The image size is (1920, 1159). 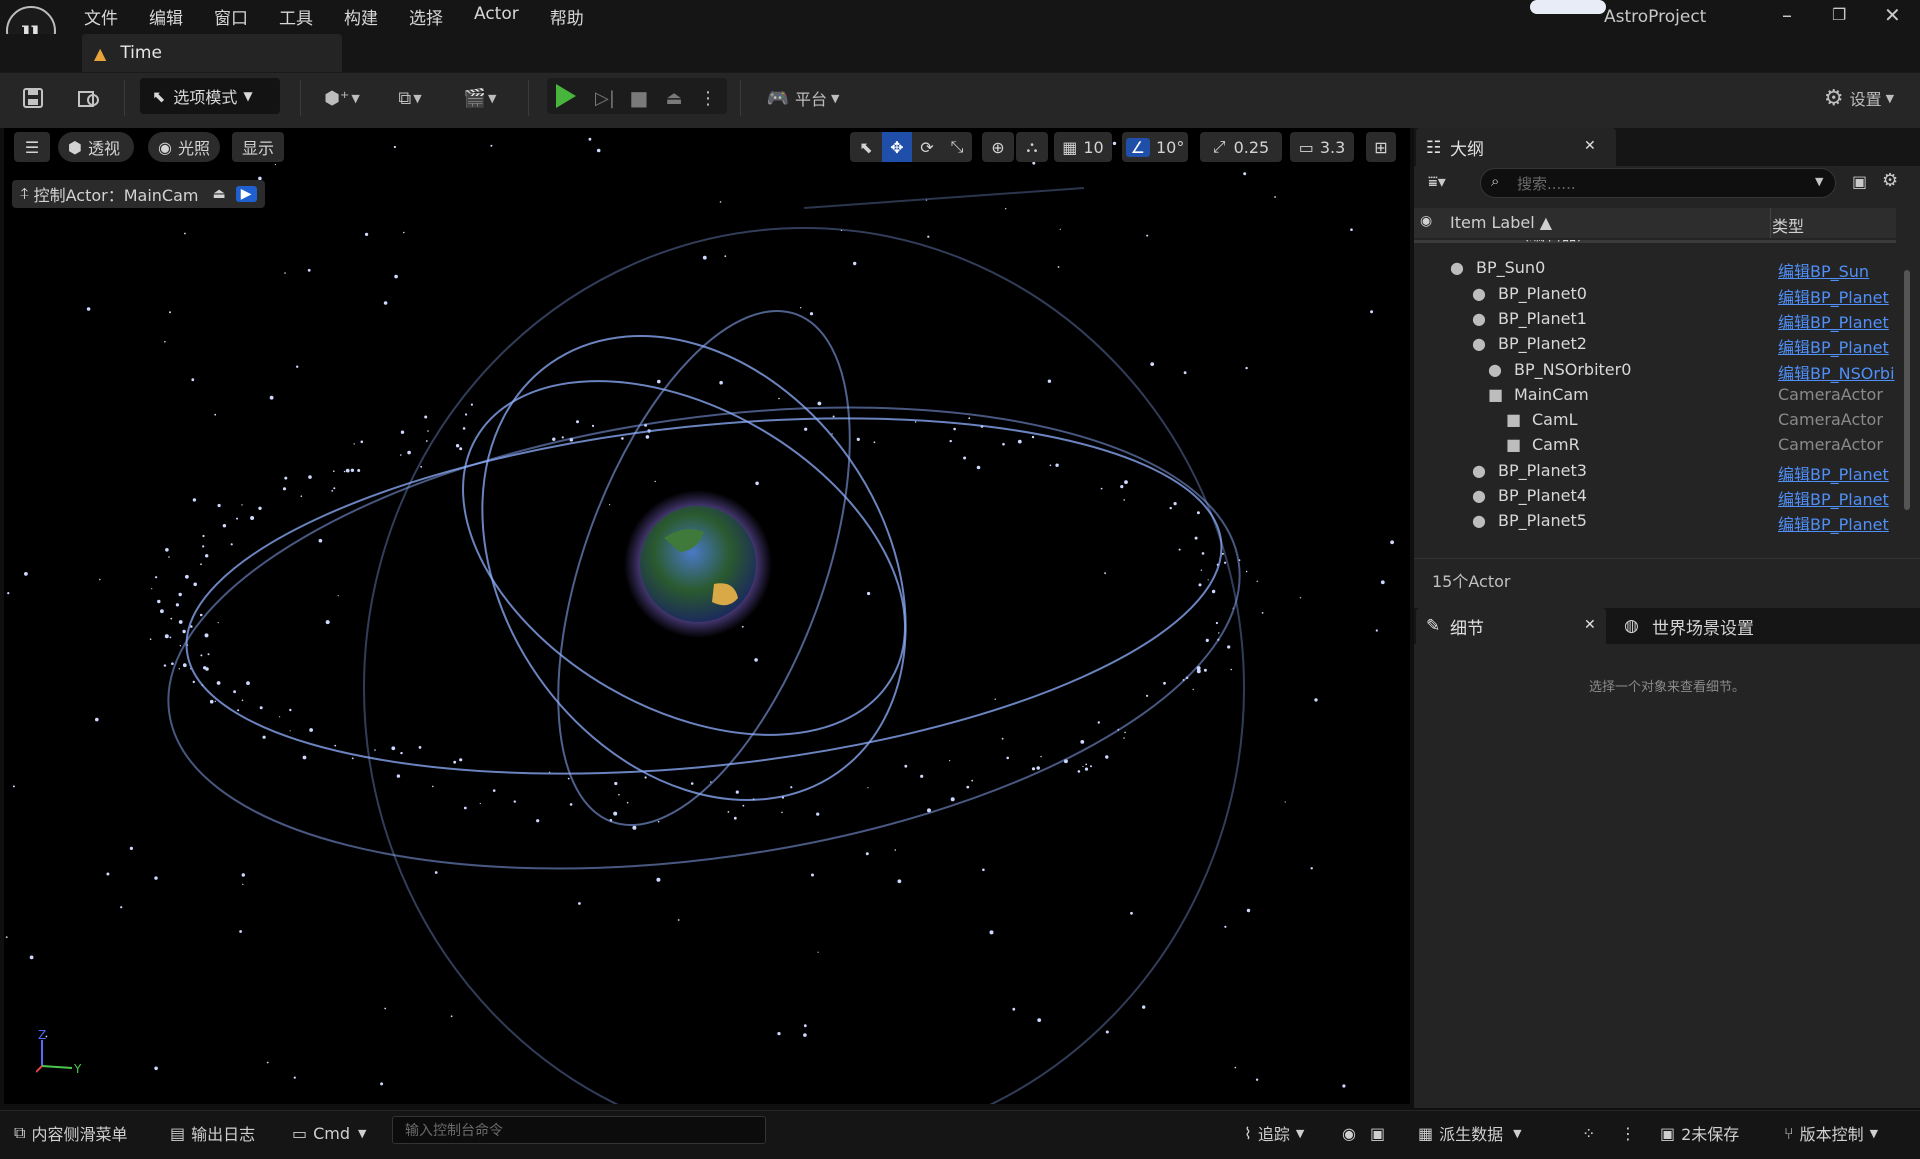 I want to click on outliner-row: ● BP_Planet0 编辑BP_Planet, so click(x=1655, y=294).